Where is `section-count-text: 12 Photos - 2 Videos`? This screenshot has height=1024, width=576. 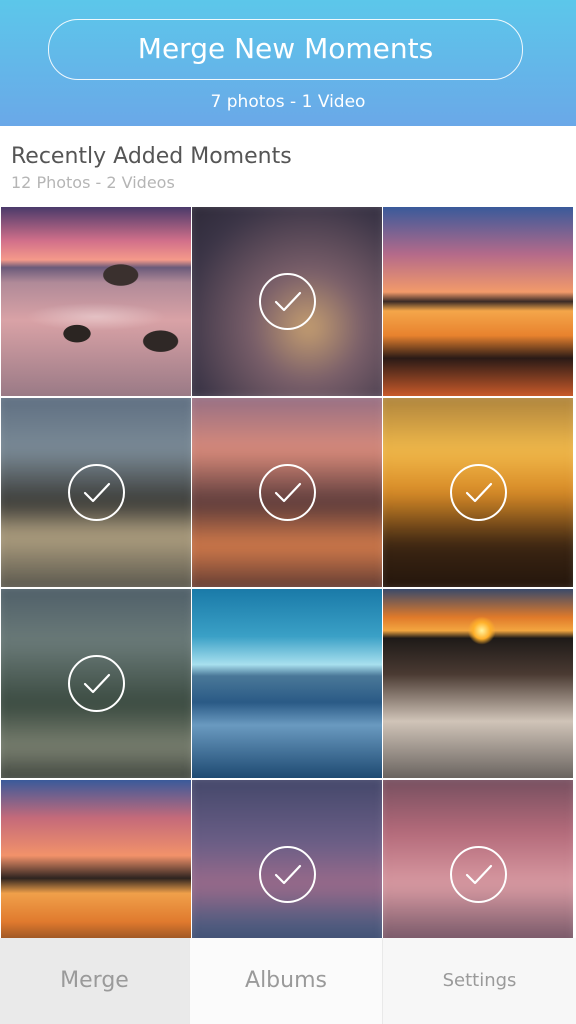 section-count-text: 12 Photos - 2 Videos is located at coordinates (93, 182).